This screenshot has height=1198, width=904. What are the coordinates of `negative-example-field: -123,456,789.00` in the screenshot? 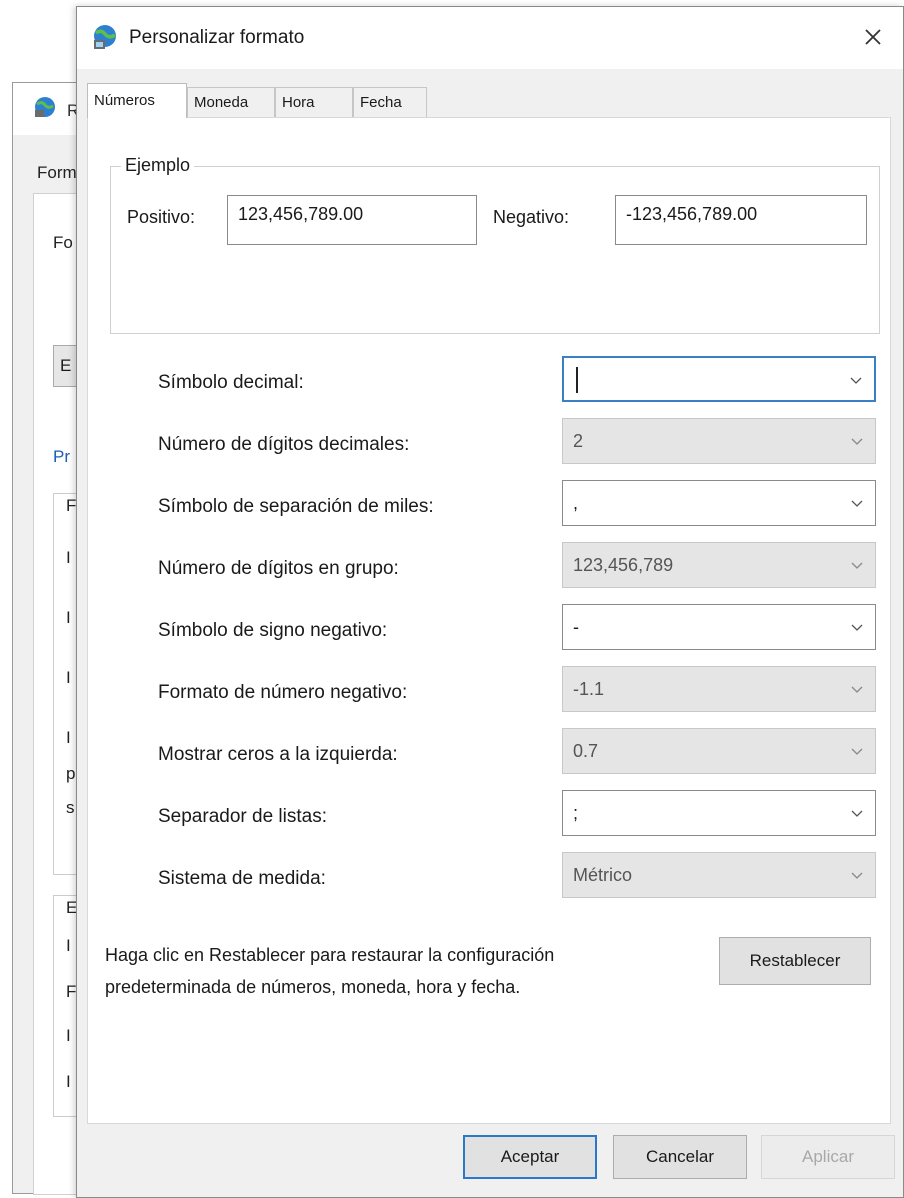 It's located at (741, 220).